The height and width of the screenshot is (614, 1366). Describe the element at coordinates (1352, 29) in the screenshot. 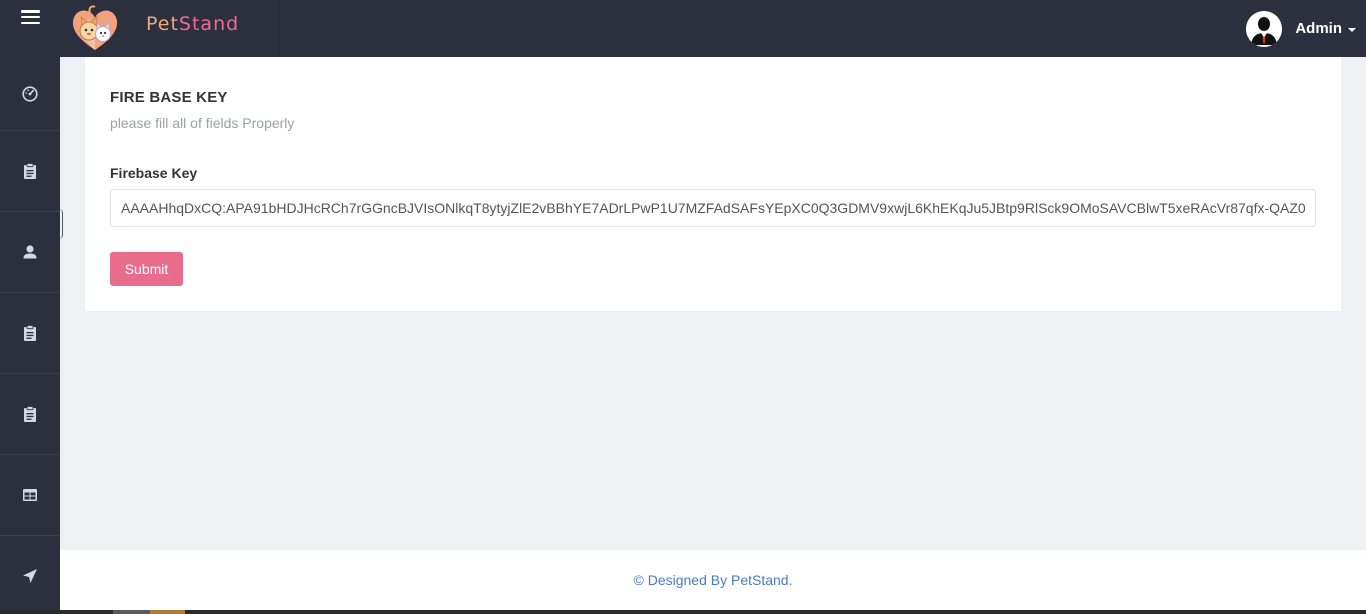

I see `chevron-down-icon` at that location.